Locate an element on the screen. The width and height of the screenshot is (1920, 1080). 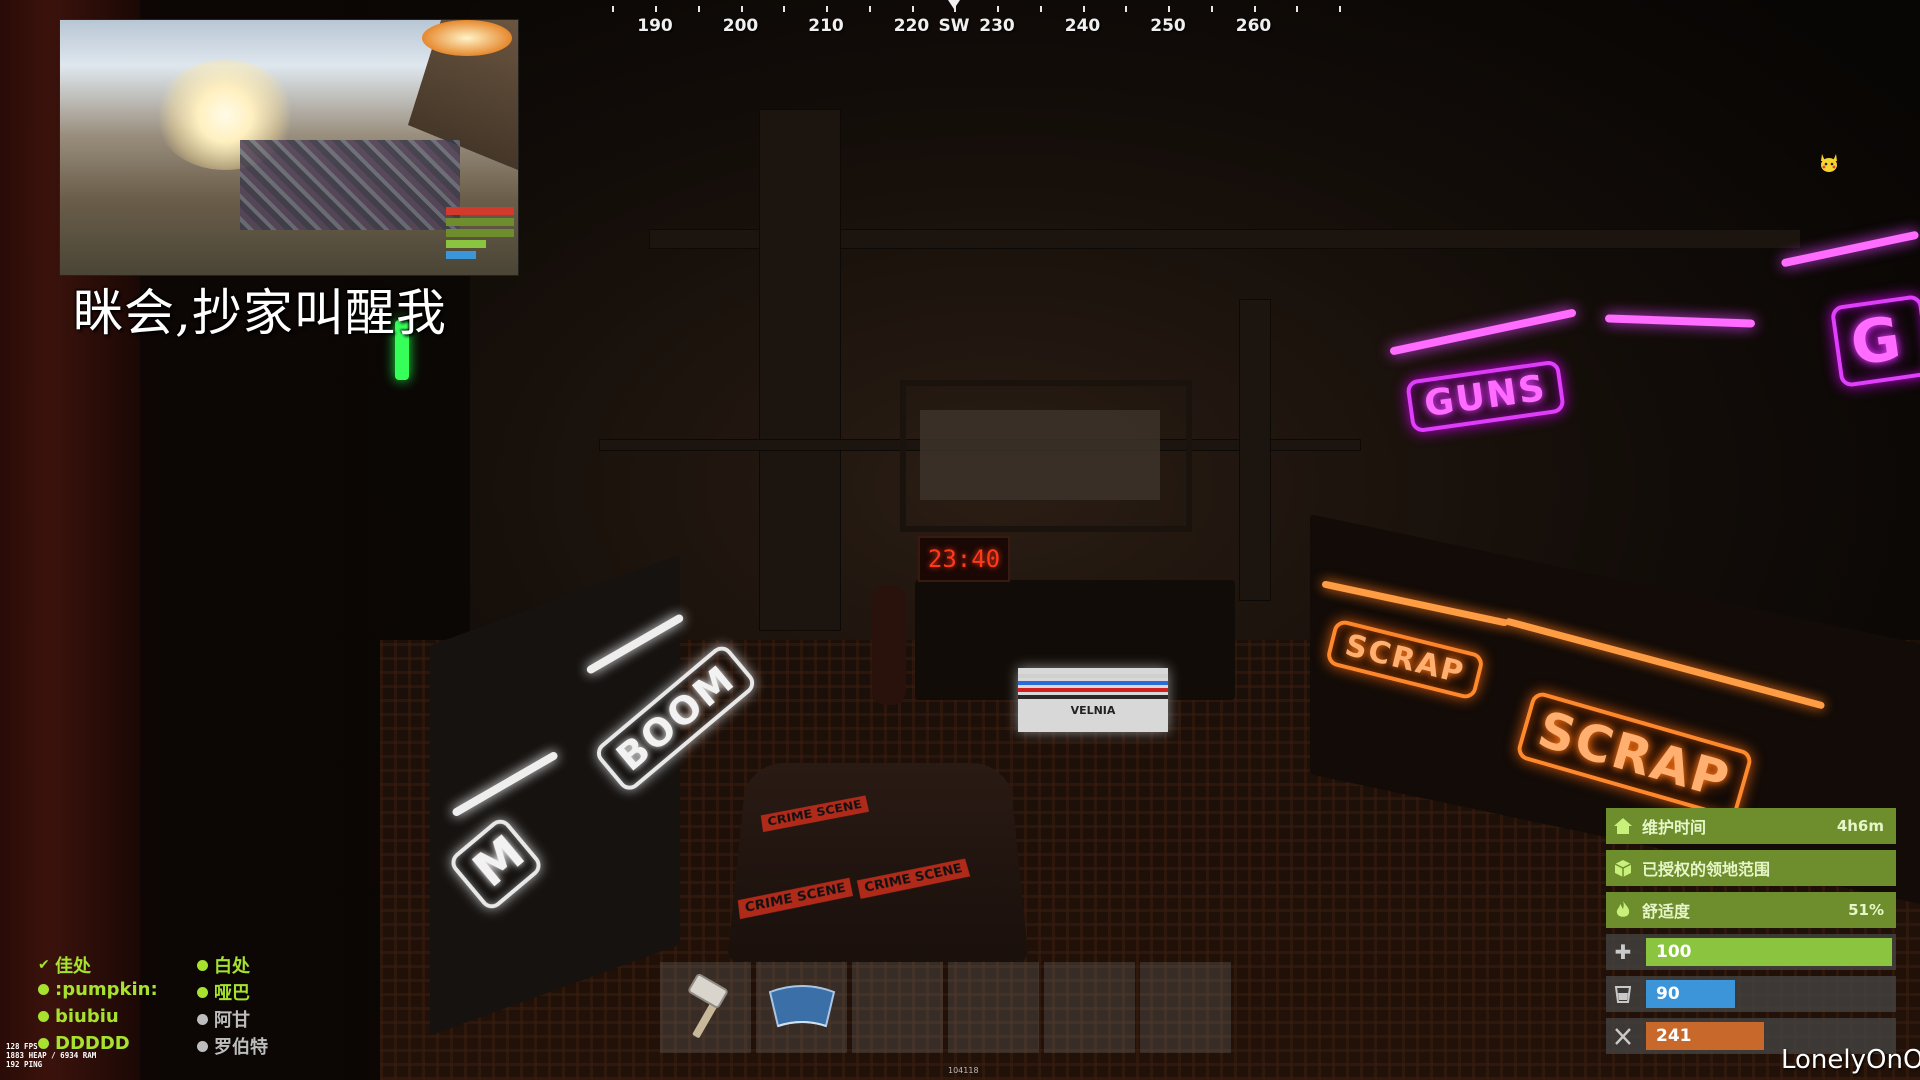
health-row: ✚ 100 is located at coordinates (1751, 952).